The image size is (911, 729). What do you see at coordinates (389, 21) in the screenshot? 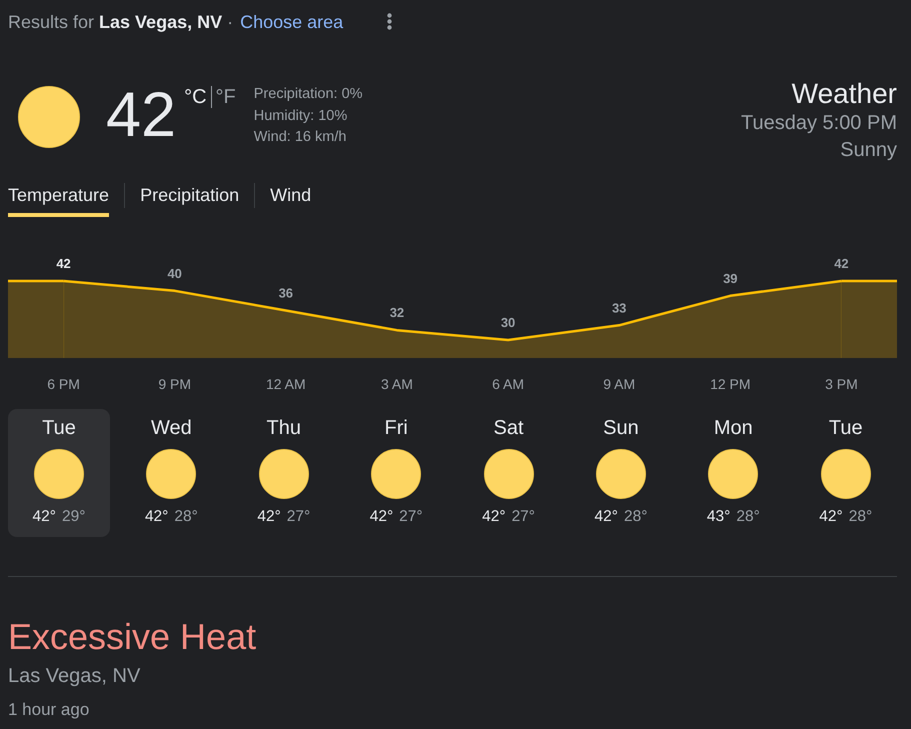
I see `more-options-icon` at bounding box center [389, 21].